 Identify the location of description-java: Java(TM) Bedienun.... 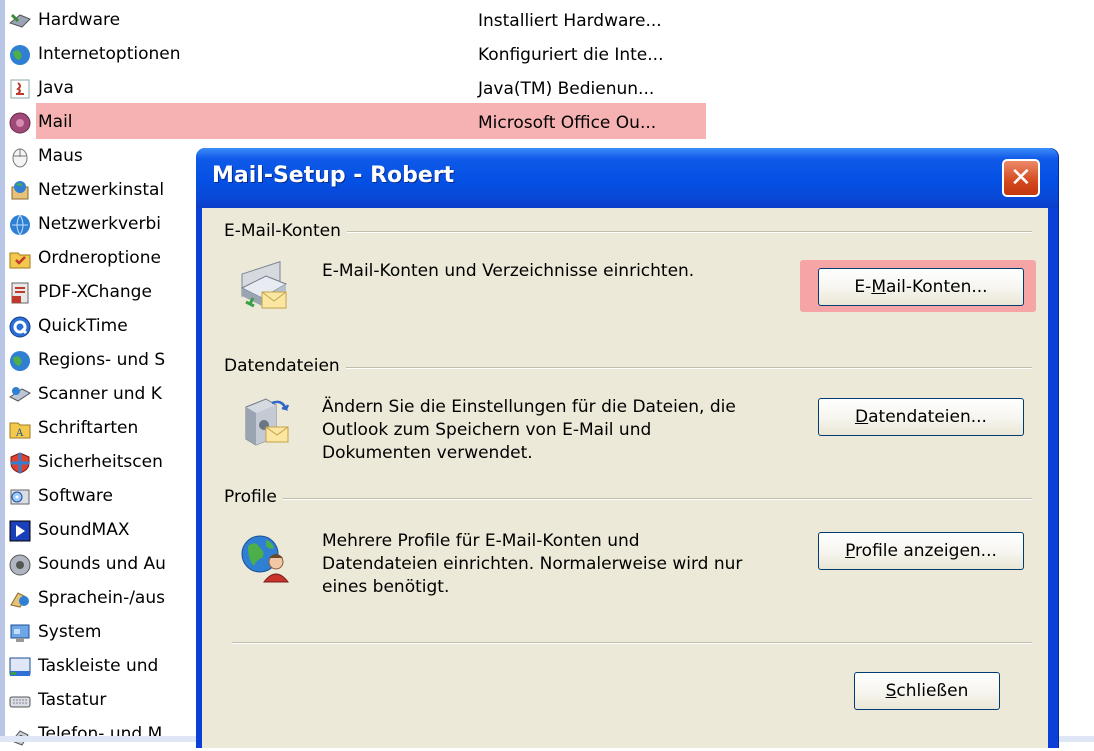
(566, 89).